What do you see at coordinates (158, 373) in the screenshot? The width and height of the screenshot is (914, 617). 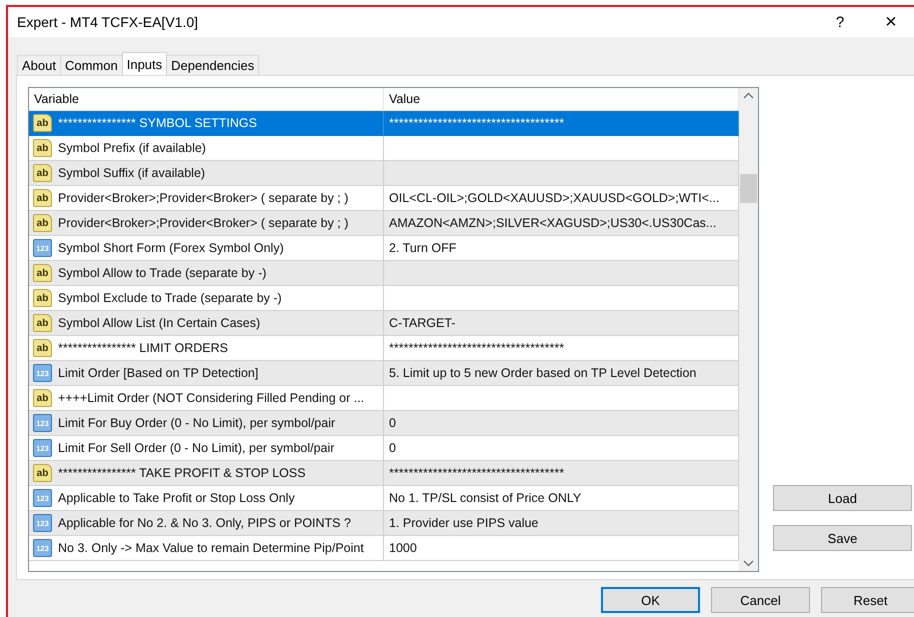 I see `variable-name: Limit Order [Based on TP Detection]` at bounding box center [158, 373].